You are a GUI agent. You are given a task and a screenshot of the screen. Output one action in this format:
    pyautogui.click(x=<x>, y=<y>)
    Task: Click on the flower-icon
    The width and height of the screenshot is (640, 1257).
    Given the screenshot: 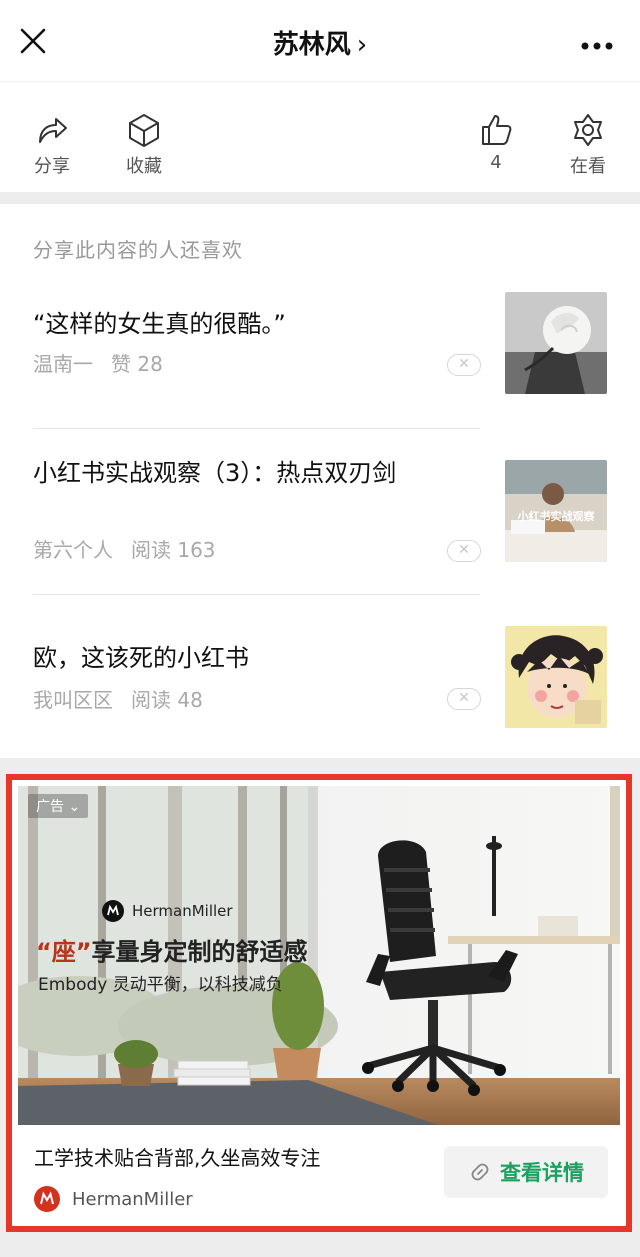 What is the action you would take?
    pyautogui.click(x=588, y=130)
    